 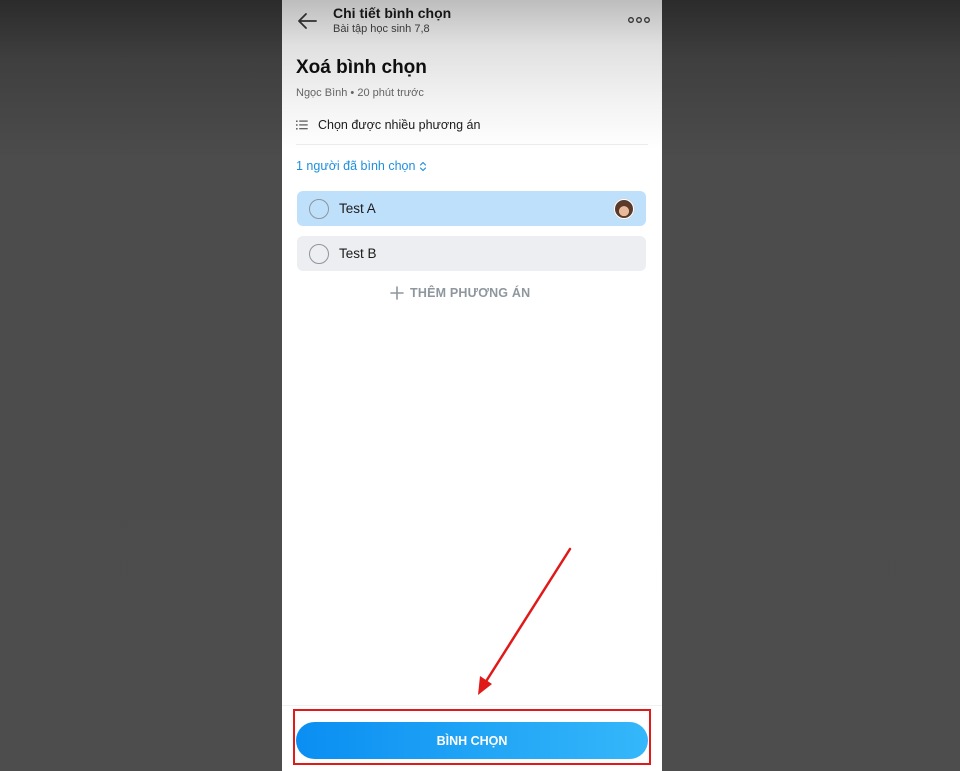 I want to click on poll-rule-label: Chọn được nhiều phương án, so click(x=399, y=125).